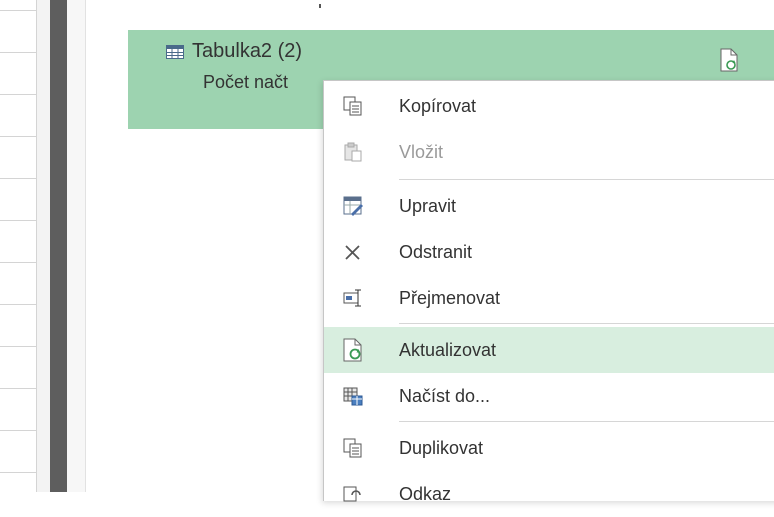  What do you see at coordinates (320, 6) in the screenshot?
I see `pane-marker` at bounding box center [320, 6].